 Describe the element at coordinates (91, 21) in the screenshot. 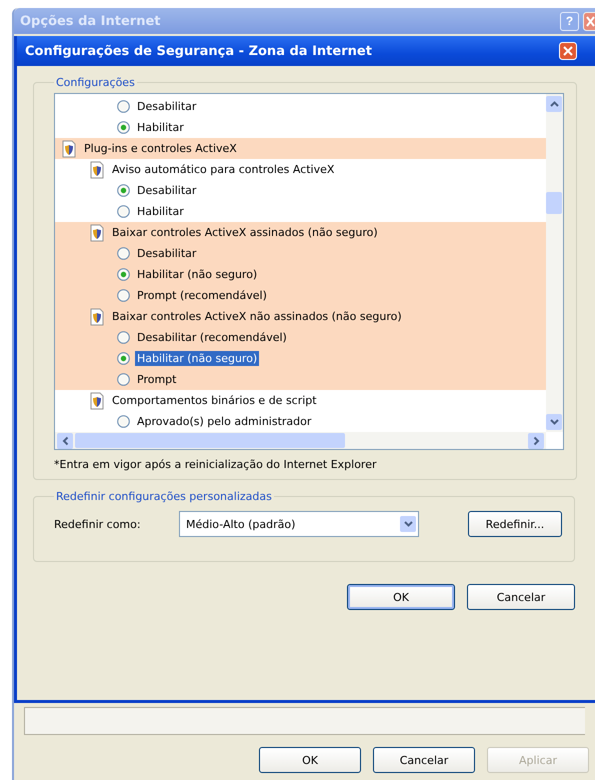

I see `window-title: Opções da Internet` at that location.